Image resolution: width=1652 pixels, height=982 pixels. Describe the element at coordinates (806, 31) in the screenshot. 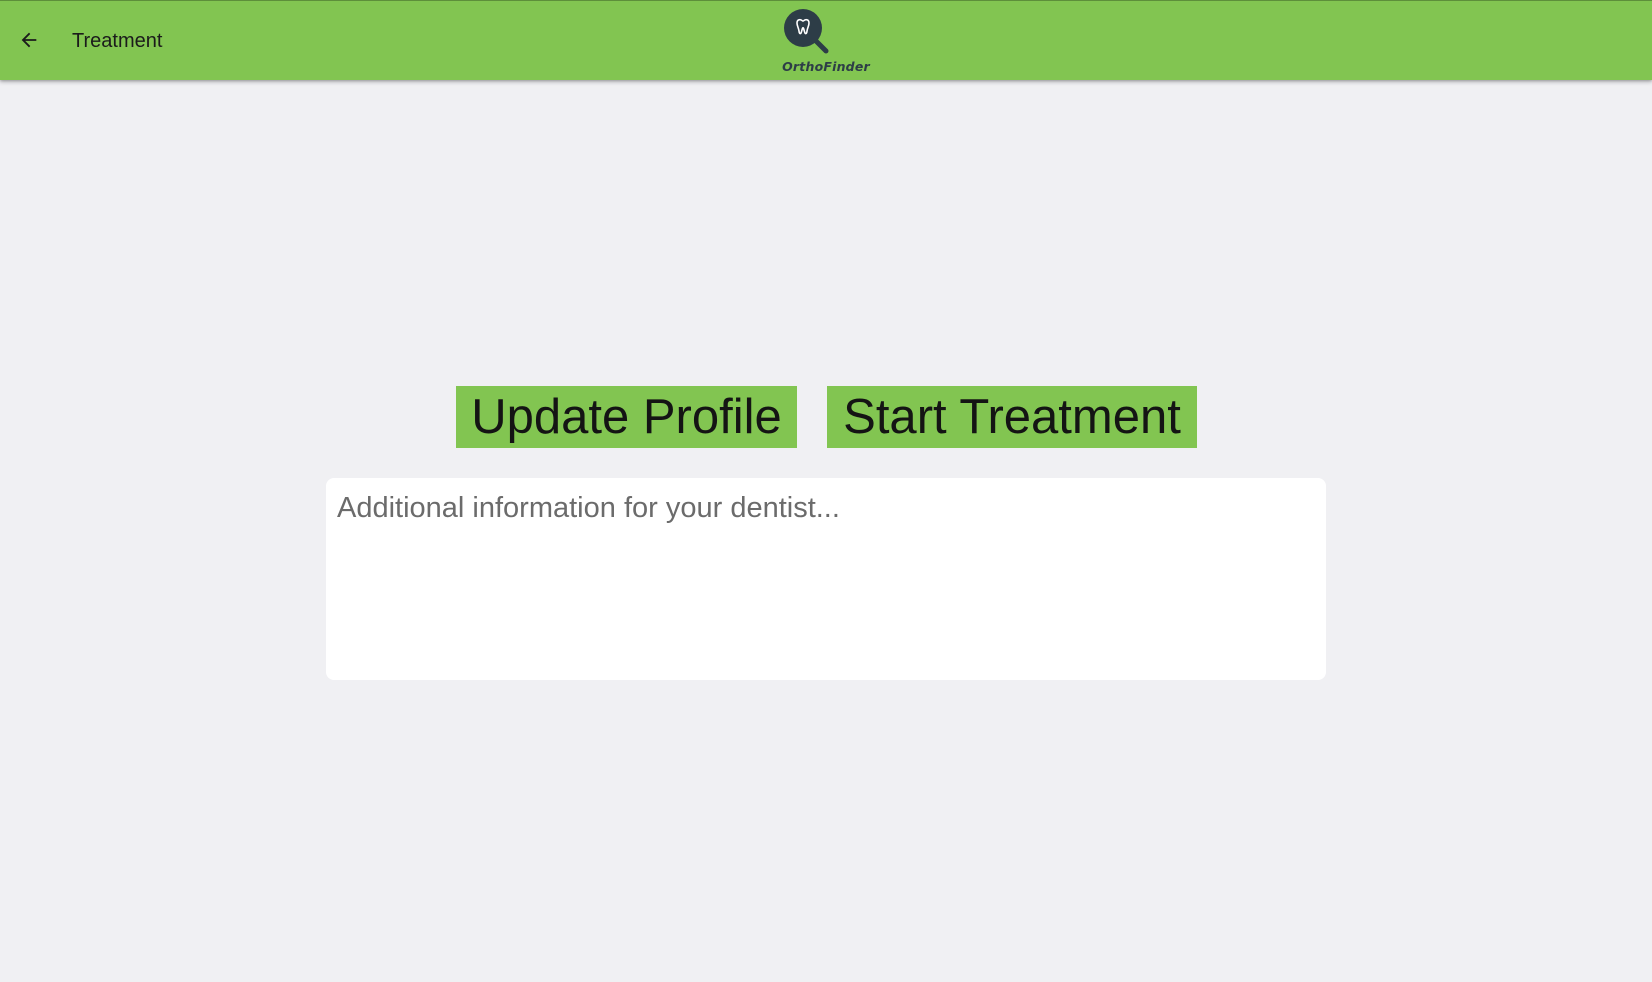

I see `tooth-magnifier-icon` at that location.